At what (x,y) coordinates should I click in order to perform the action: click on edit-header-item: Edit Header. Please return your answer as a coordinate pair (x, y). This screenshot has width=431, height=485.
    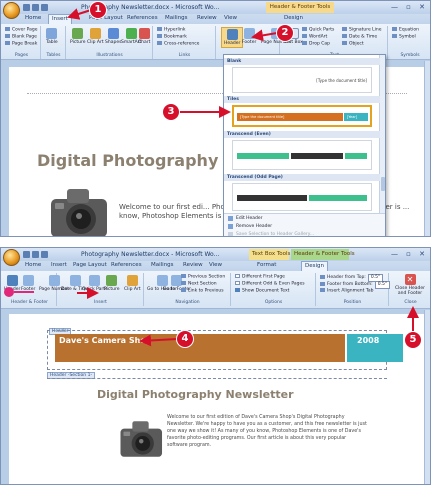
    Looking at the image, I should click on (245, 218).